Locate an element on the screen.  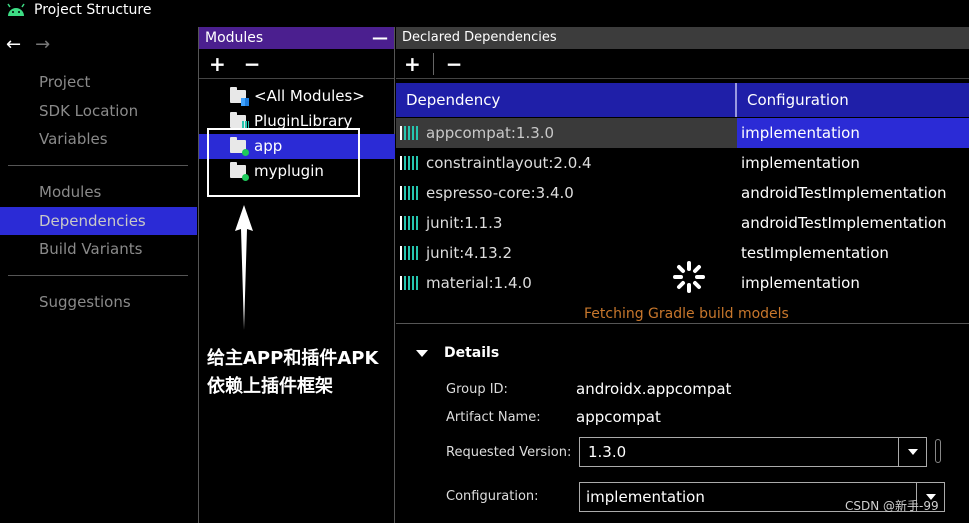
loading-spinner-icon is located at coordinates (689, 277).